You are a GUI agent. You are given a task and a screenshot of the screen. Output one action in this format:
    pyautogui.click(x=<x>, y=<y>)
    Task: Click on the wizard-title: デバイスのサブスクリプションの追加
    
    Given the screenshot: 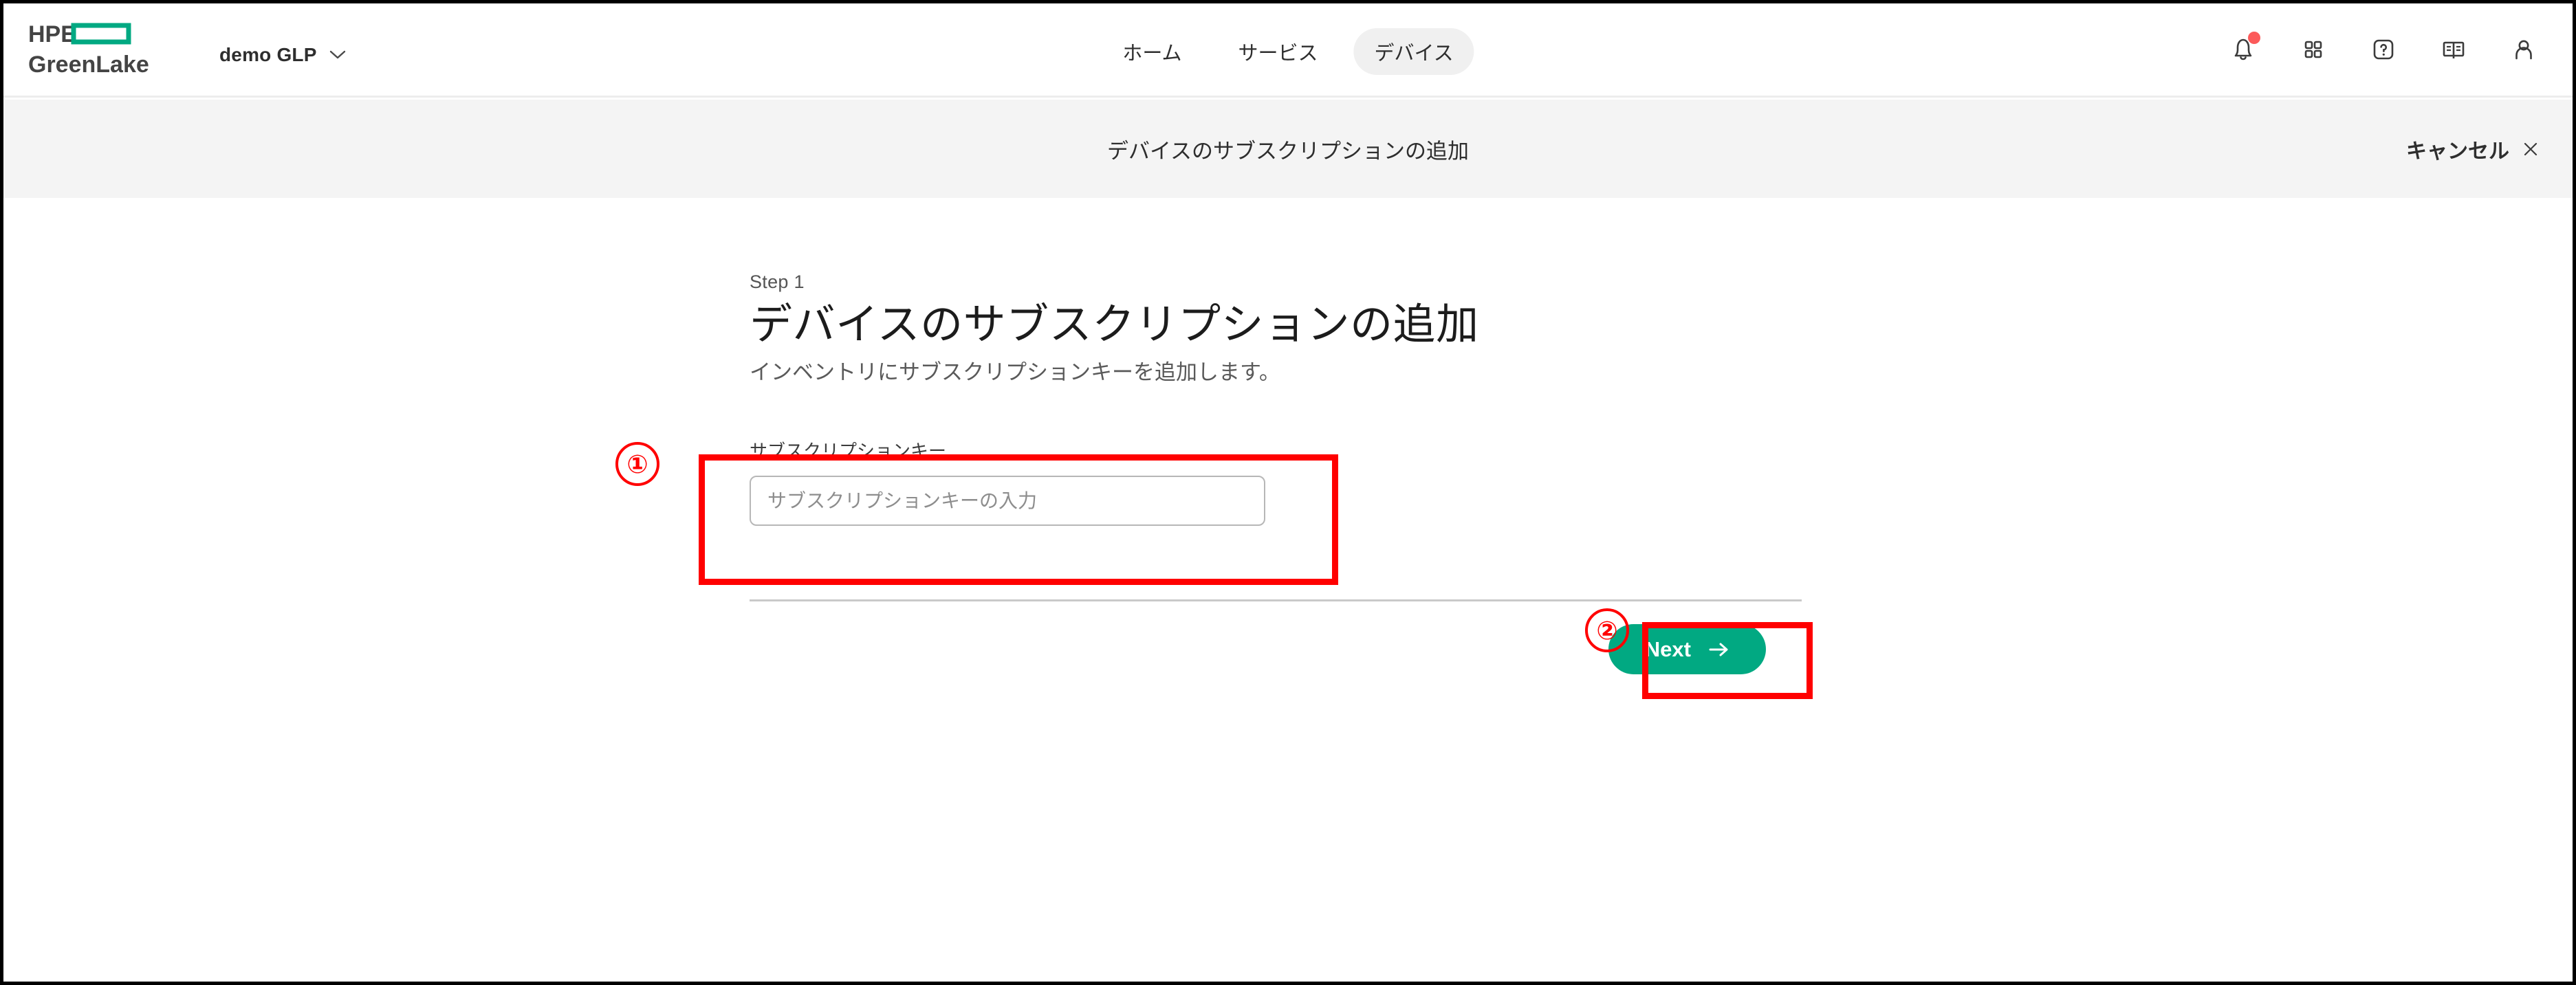 What is the action you would take?
    pyautogui.click(x=1288, y=151)
    